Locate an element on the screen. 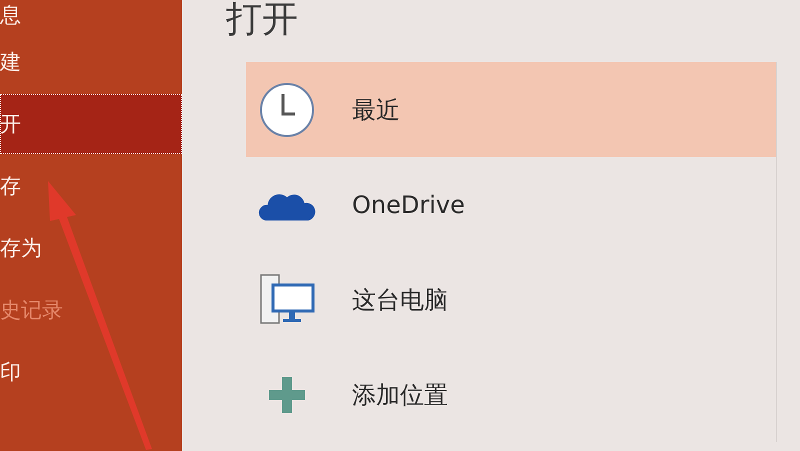 The height and width of the screenshot is (451, 800). sidebar-item: 印 is located at coordinates (91, 372).